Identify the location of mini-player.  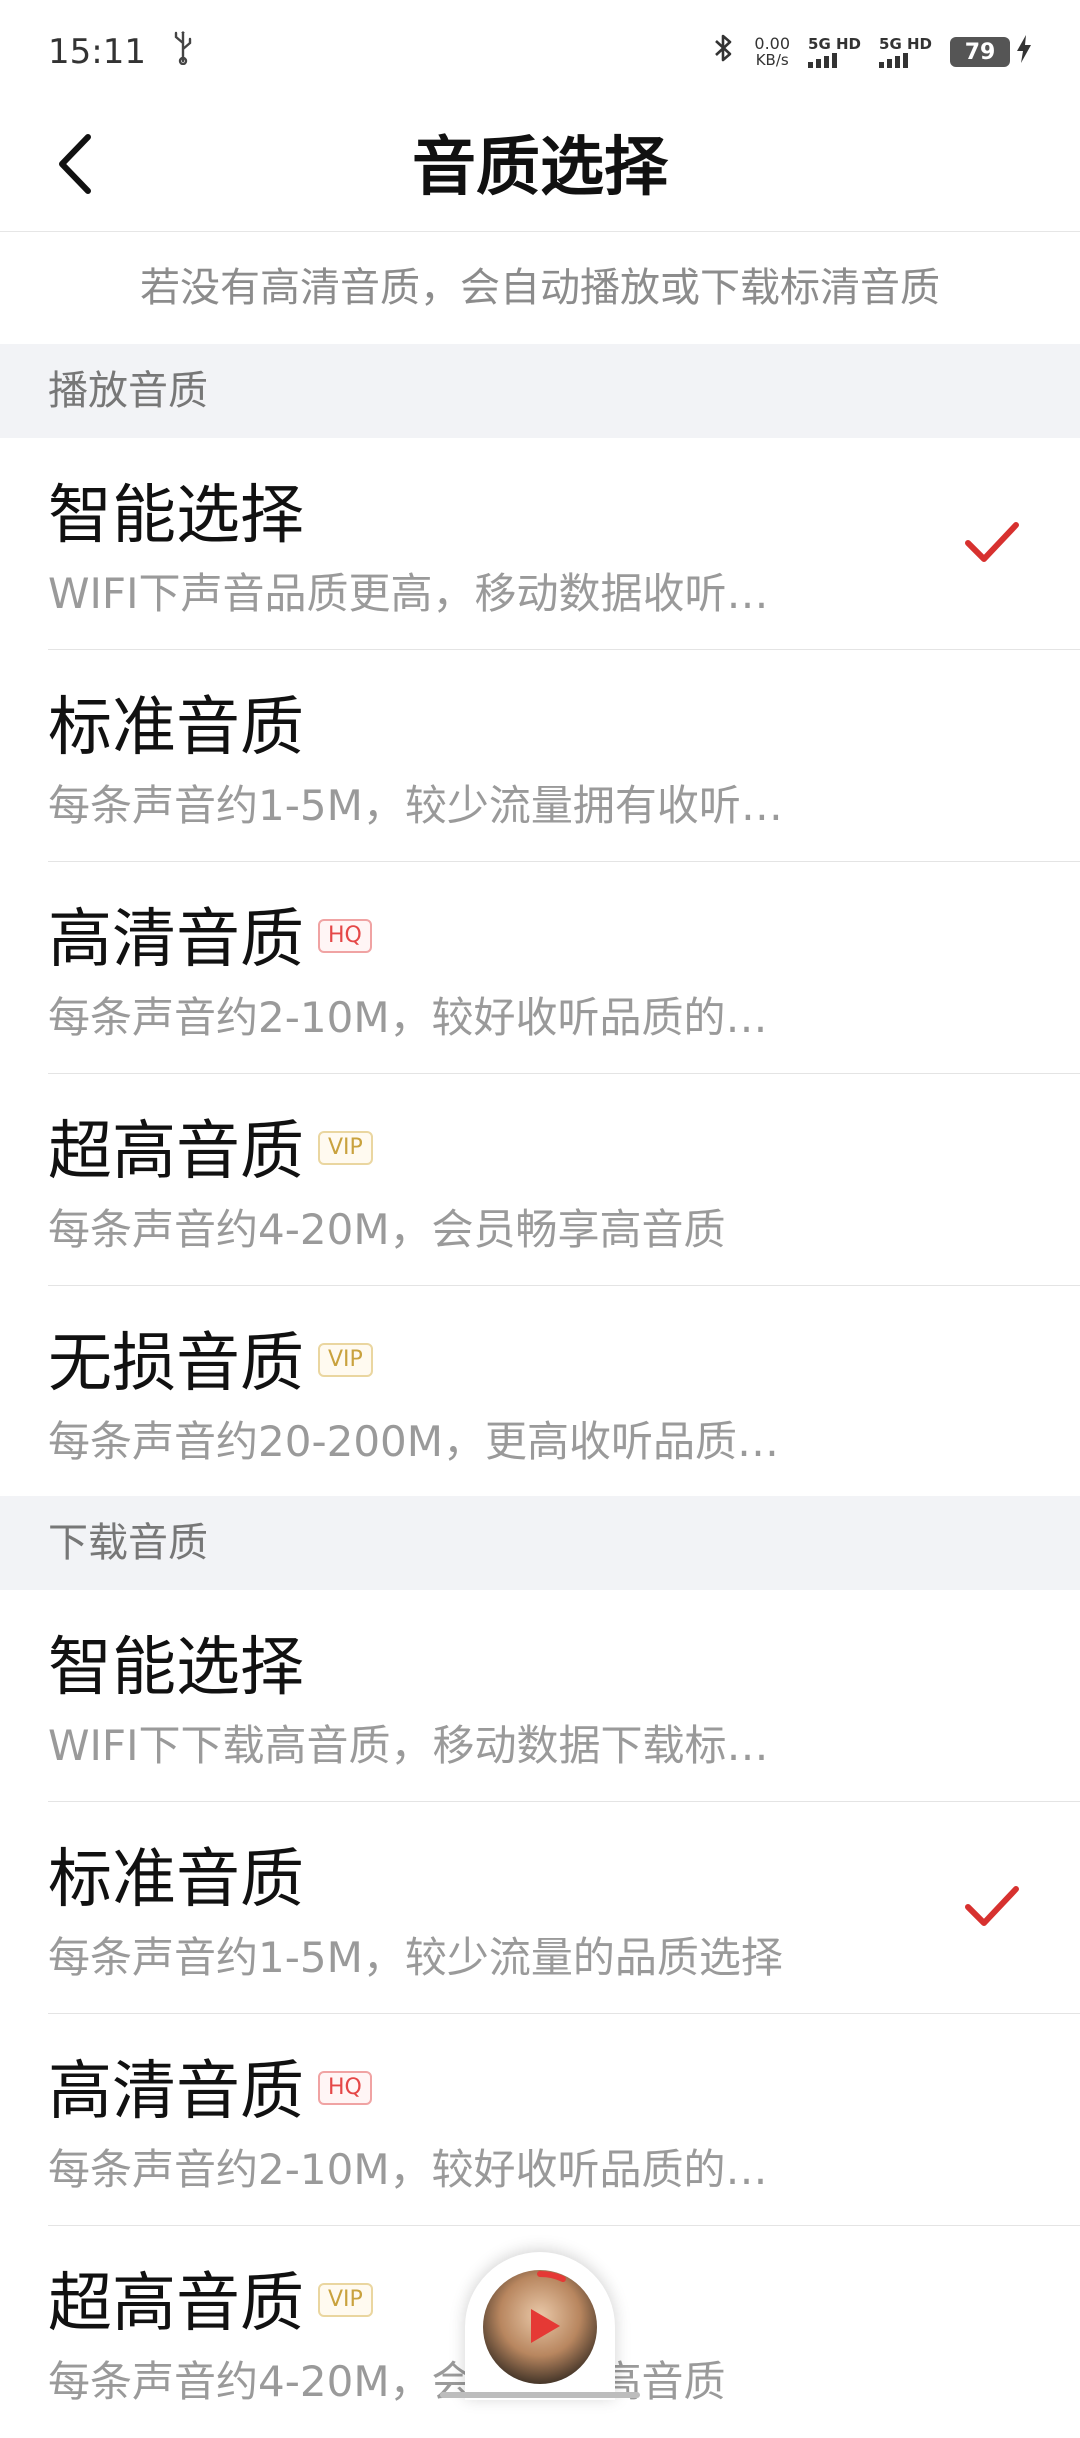
(540, 2326).